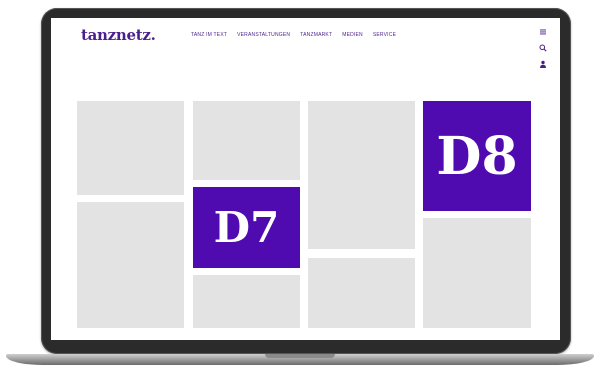  What do you see at coordinates (316, 35) in the screenshot?
I see `nav-tanzmarkt: TANZMARKT` at bounding box center [316, 35].